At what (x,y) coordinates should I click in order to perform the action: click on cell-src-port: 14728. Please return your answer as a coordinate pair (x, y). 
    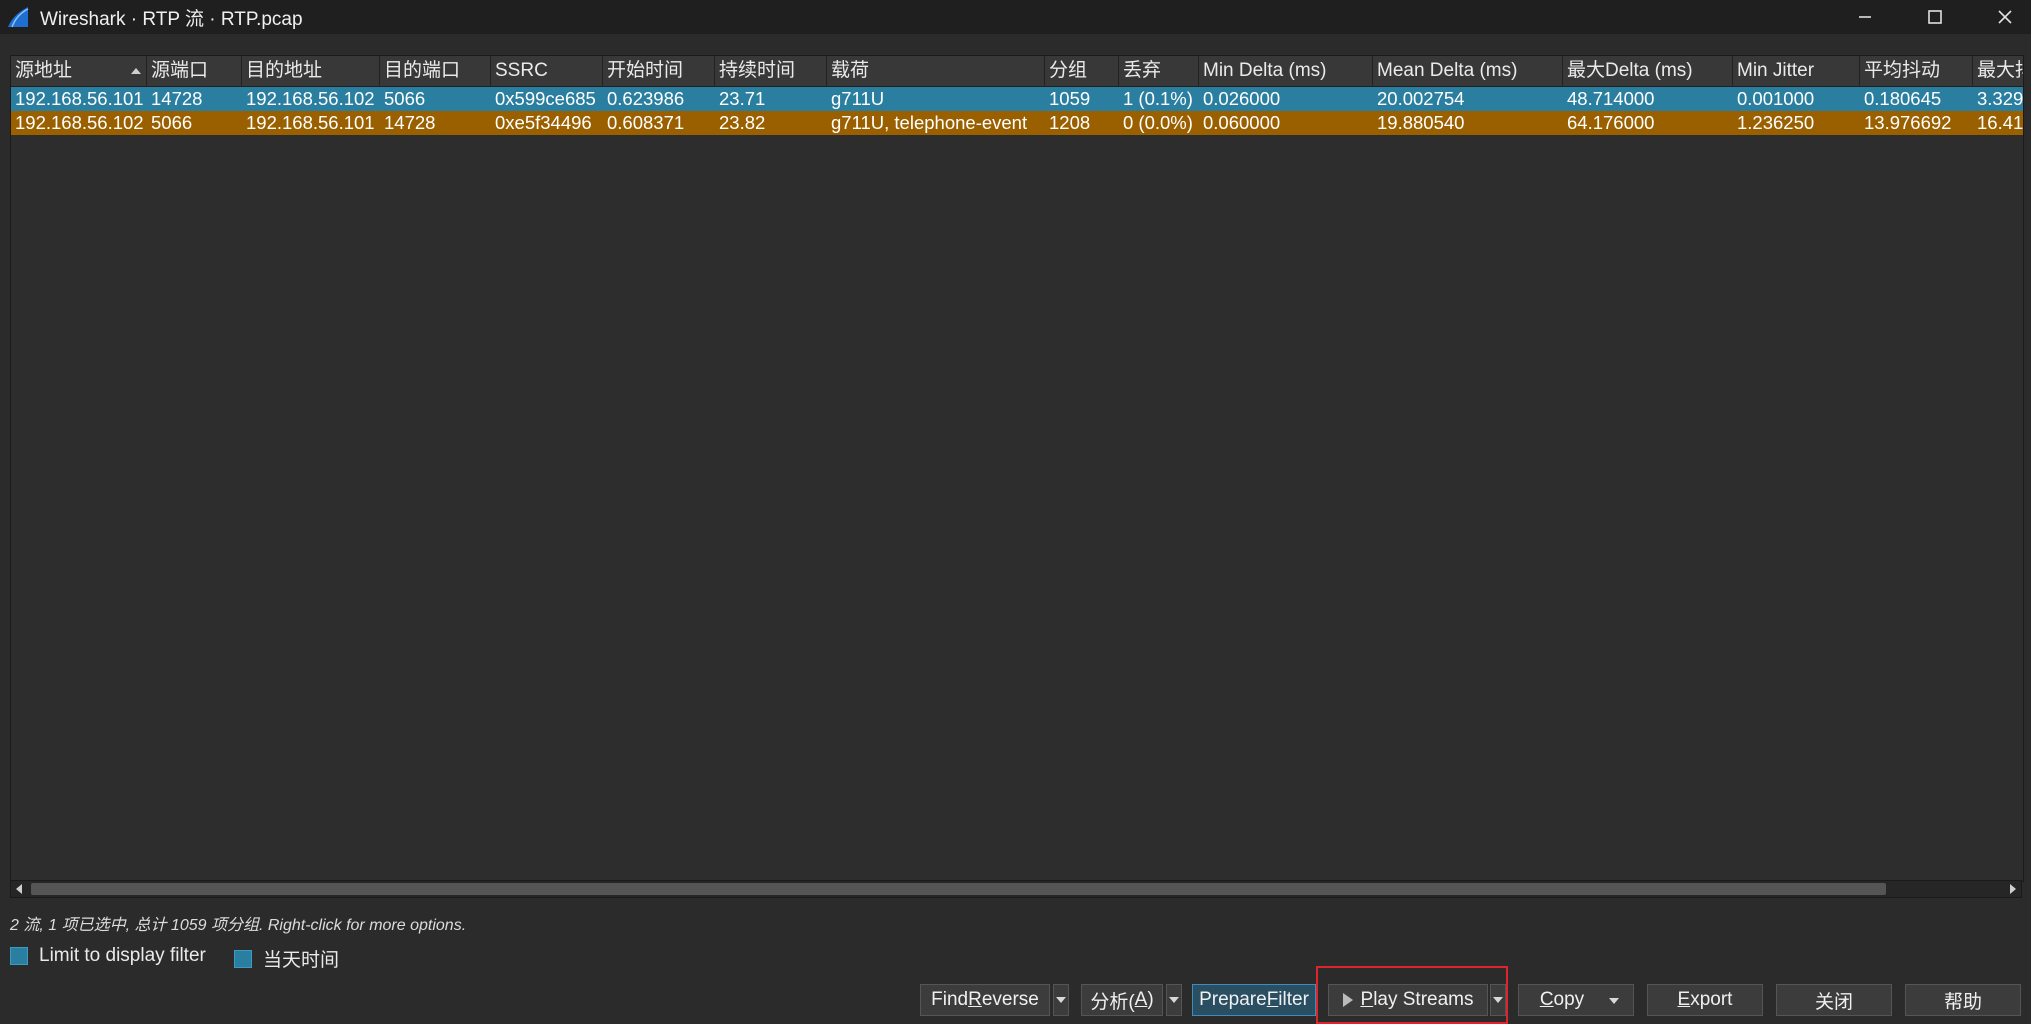
    Looking at the image, I should click on (177, 98).